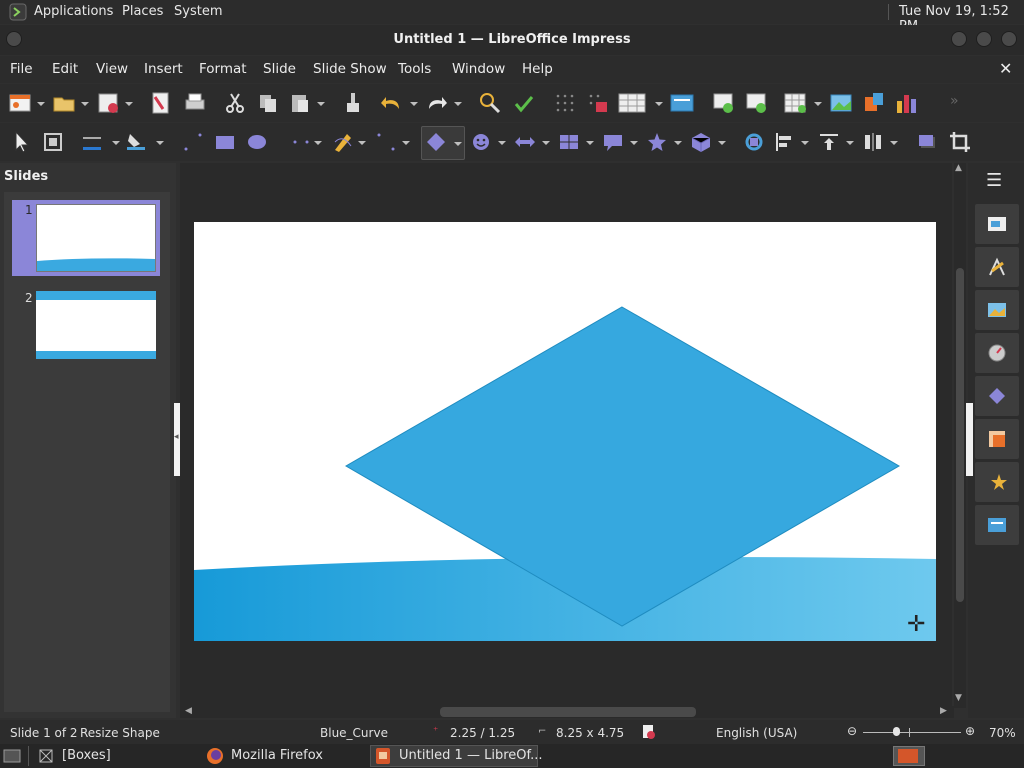 Image resolution: width=1024 pixels, height=768 pixels. Describe the element at coordinates (268, 103) in the screenshot. I see `copy-icon` at that location.